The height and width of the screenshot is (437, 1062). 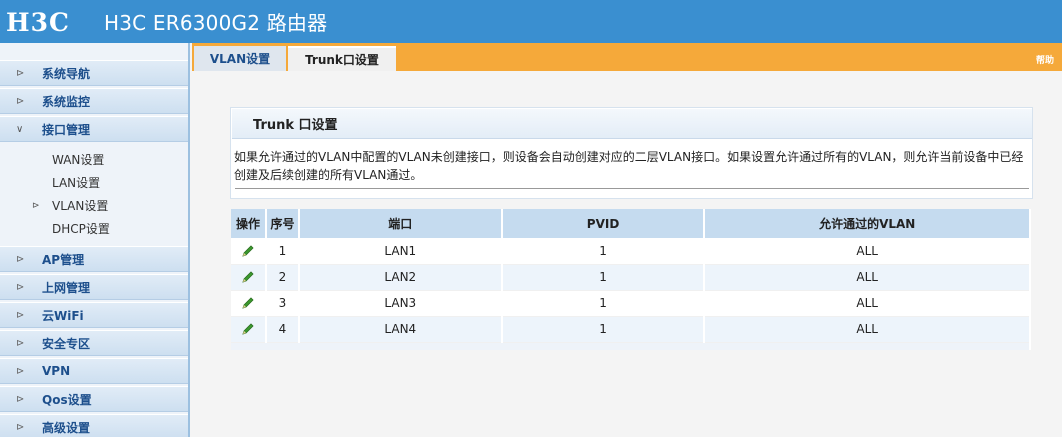 What do you see at coordinates (400, 329) in the screenshot?
I see `port-cell: LAN4` at bounding box center [400, 329].